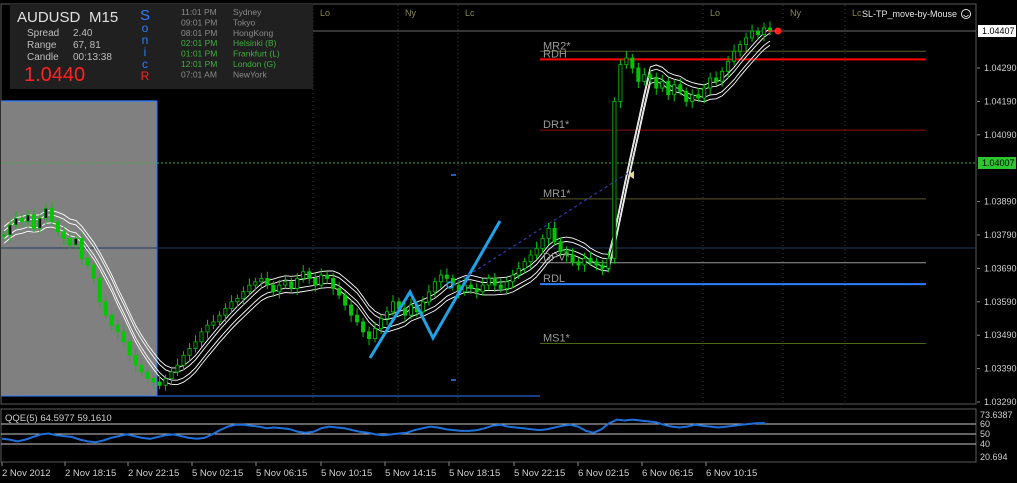 The width and height of the screenshot is (1017, 483). I want to click on spread-label: Spread, so click(43, 33).